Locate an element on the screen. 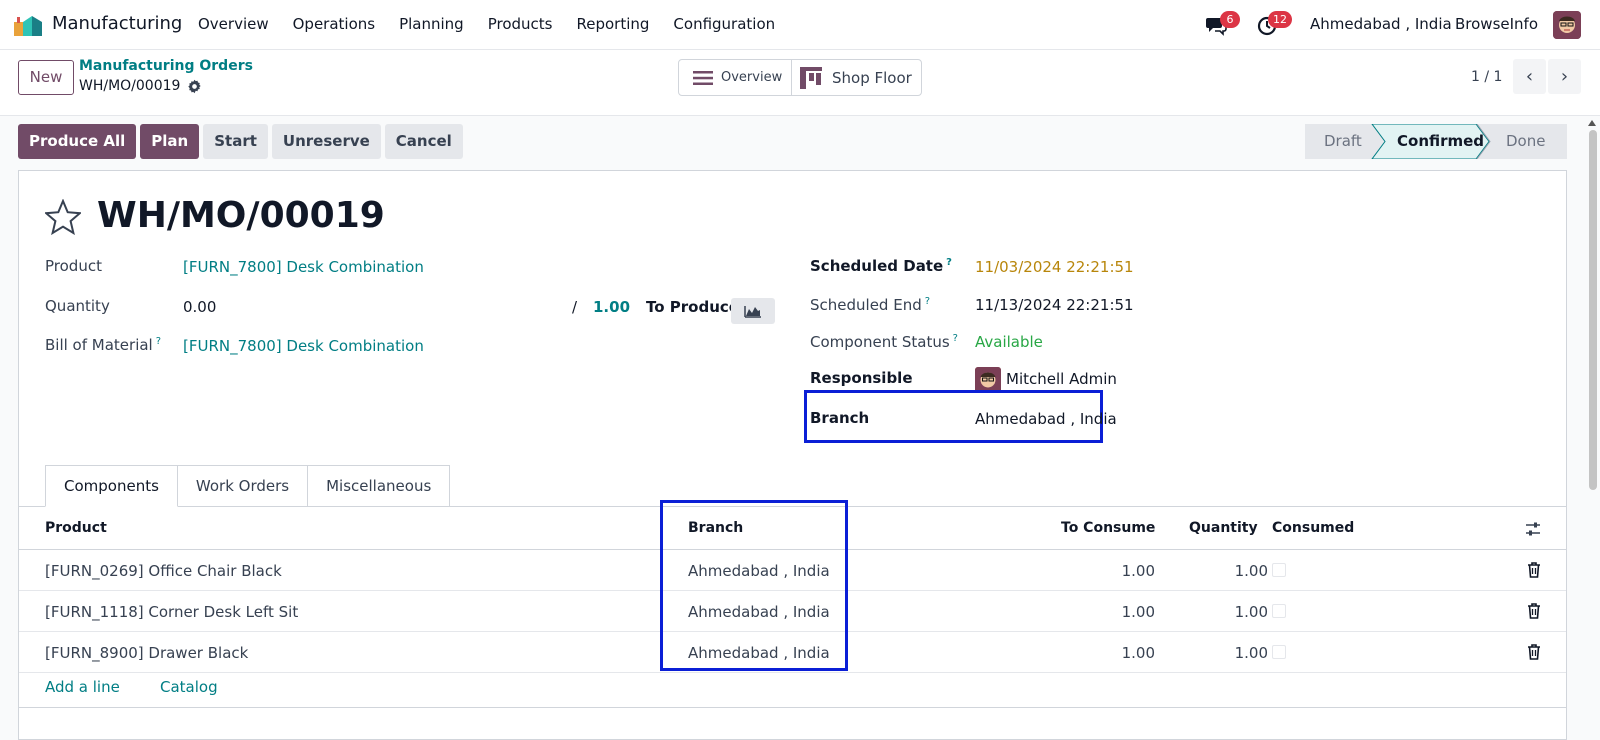 Image resolution: width=1600 pixels, height=740 pixels. record-title: WH/MO/00019 is located at coordinates (241, 215).